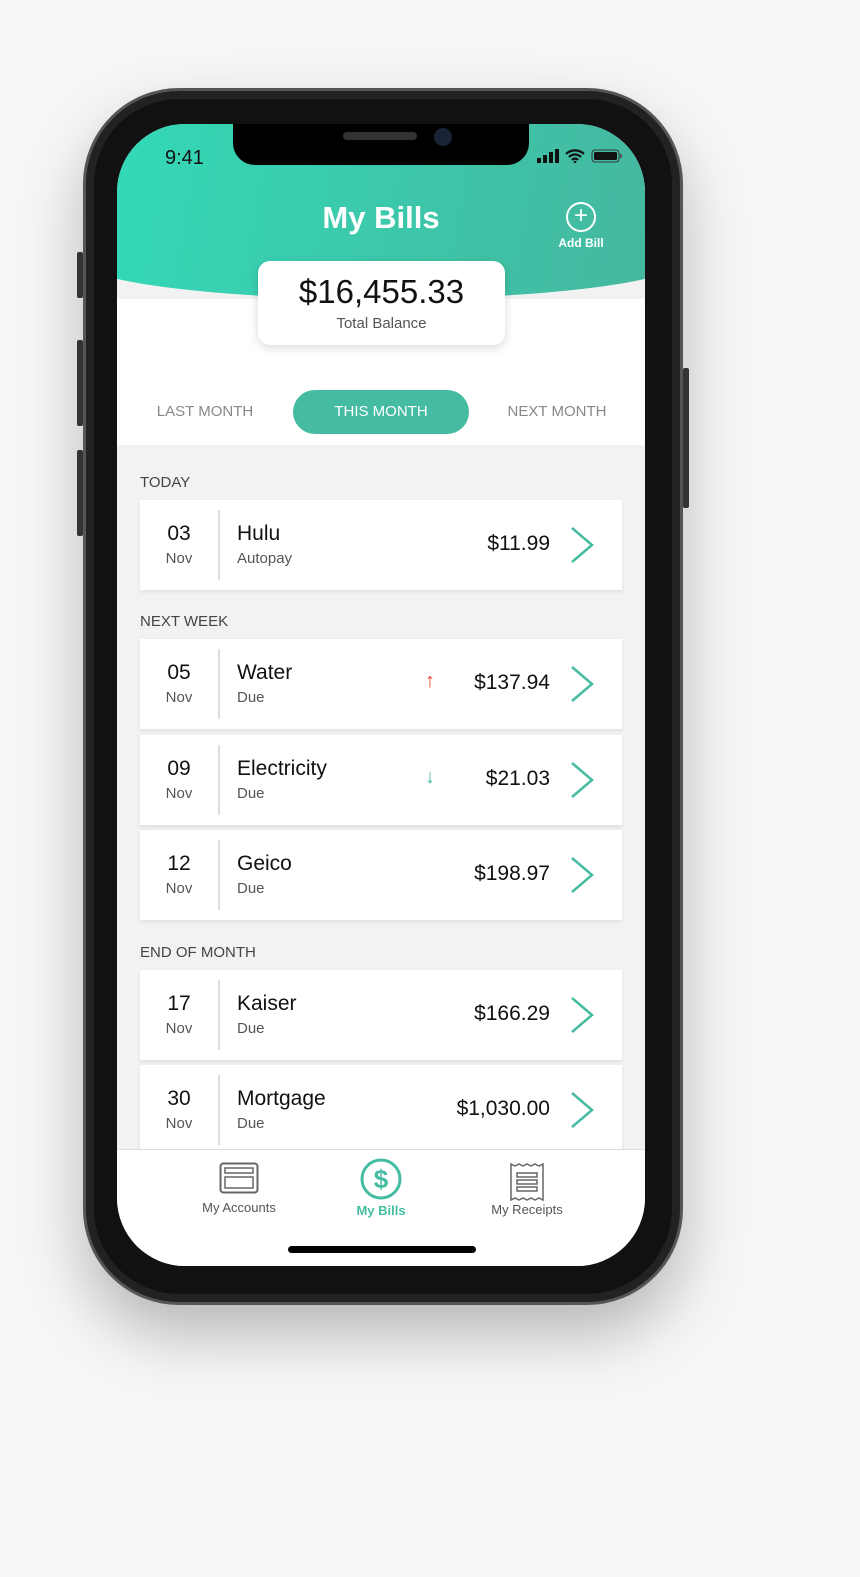  Describe the element at coordinates (179, 672) in the screenshot. I see `bill-day: 05` at that location.